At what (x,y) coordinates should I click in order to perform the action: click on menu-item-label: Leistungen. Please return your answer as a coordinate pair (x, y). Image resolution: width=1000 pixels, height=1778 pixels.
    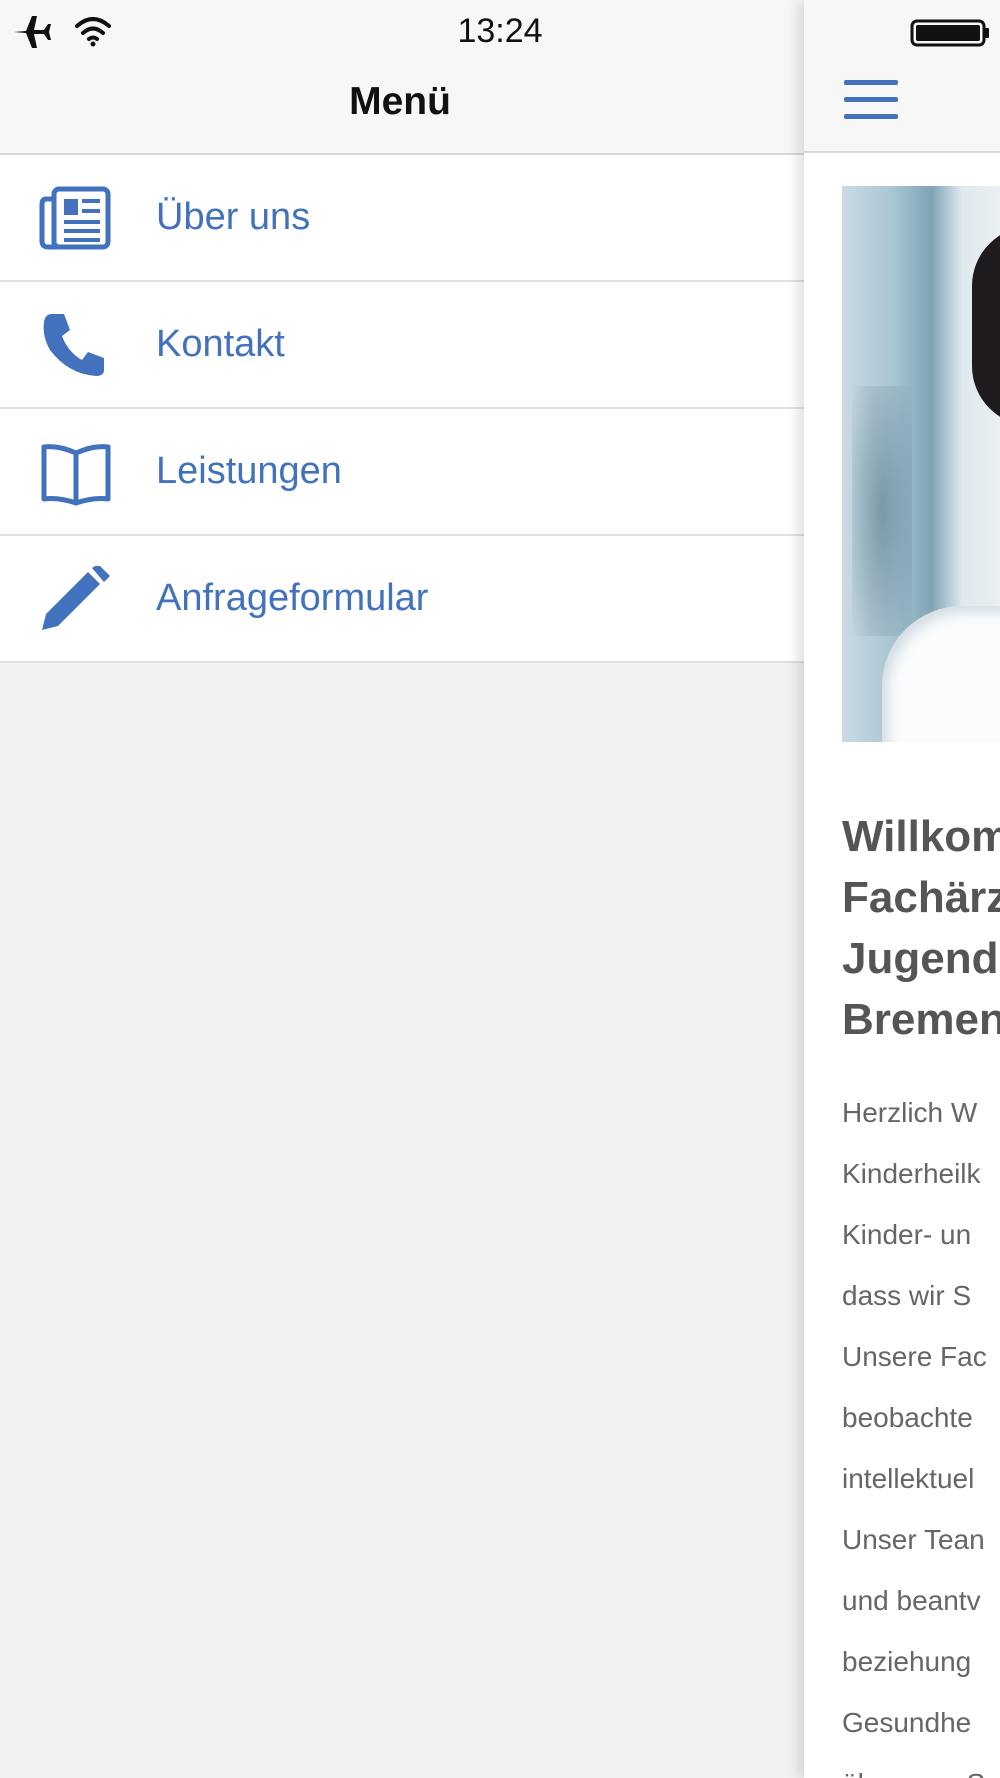
    Looking at the image, I should click on (249, 471).